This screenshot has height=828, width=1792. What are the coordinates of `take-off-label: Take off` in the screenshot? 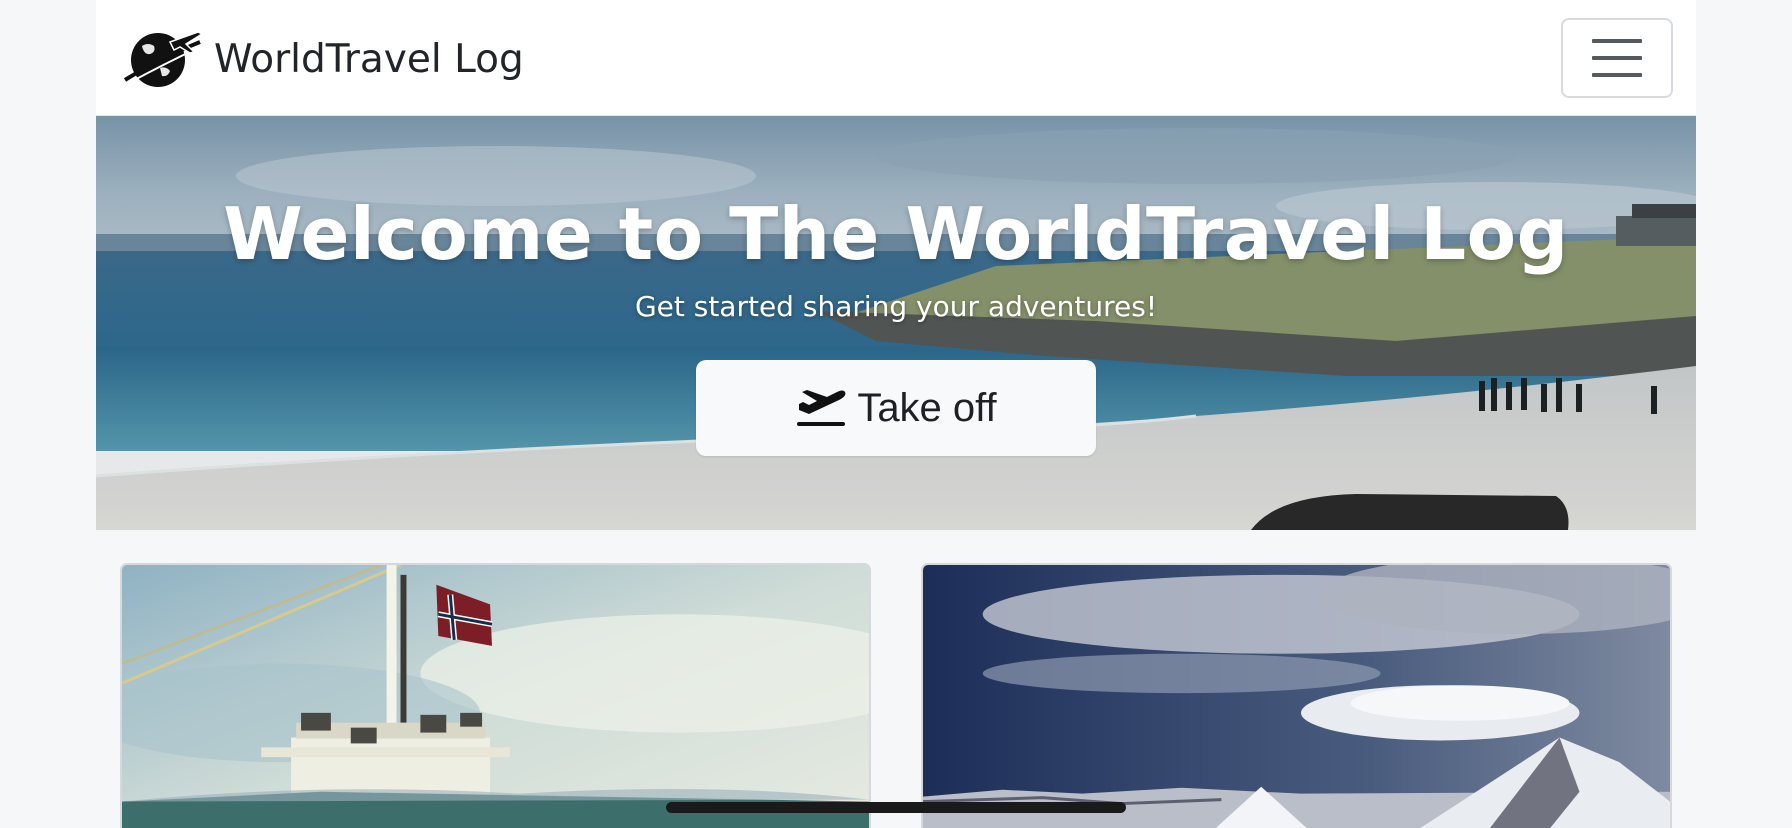 It's located at (927, 407).